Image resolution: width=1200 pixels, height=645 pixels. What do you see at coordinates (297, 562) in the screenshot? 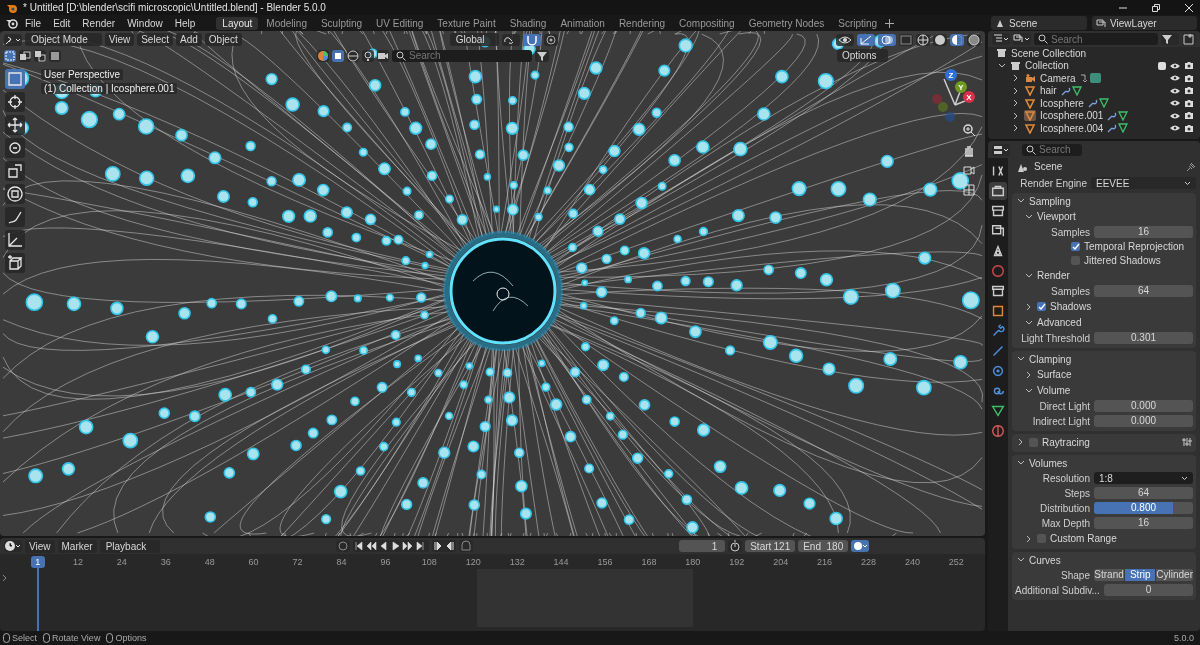
I see `frame-number: 72` at bounding box center [297, 562].